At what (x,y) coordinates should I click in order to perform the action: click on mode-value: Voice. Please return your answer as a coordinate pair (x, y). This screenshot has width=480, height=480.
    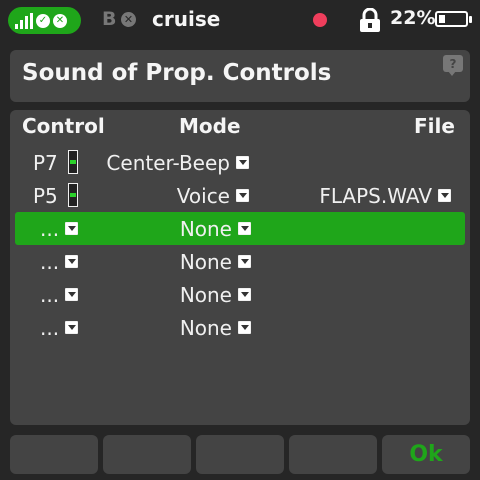
    Looking at the image, I should click on (203, 196).